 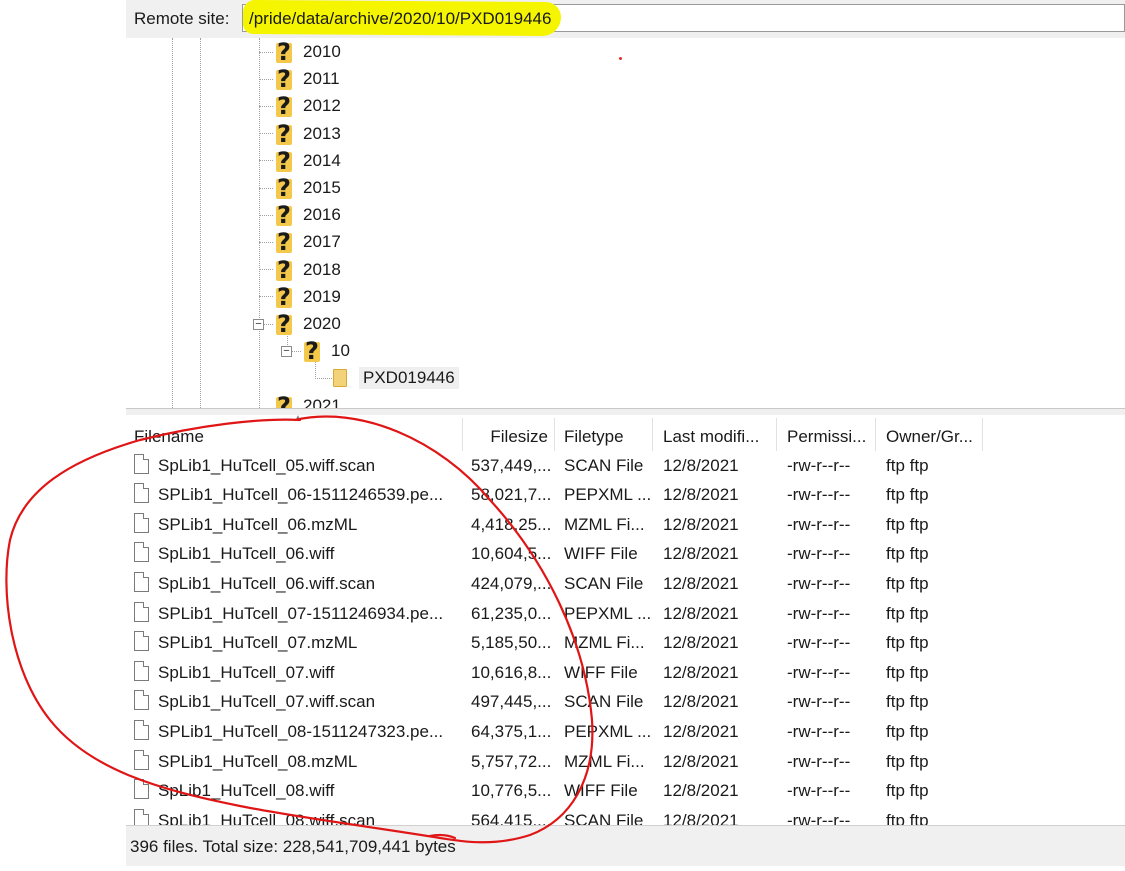 I want to click on column-header-filesize: Filesize, so click(x=509, y=434).